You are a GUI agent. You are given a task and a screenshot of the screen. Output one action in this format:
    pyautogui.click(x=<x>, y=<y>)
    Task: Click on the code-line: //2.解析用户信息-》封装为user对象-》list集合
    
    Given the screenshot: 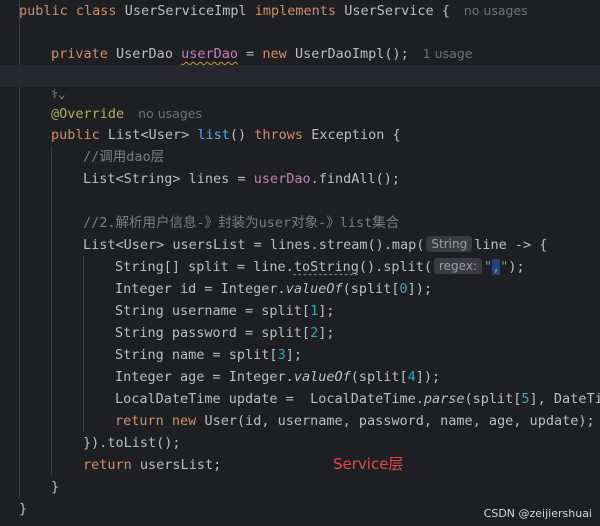 What is the action you would take?
    pyautogui.click(x=341, y=223)
    